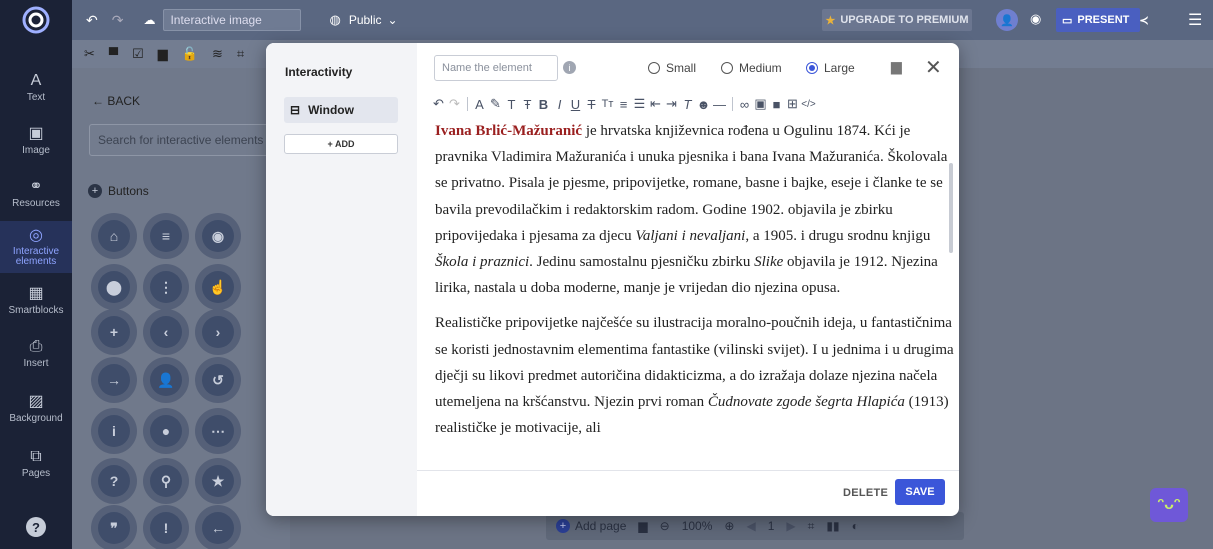  I want to click on emoji-icon: ☻, so click(703, 104).